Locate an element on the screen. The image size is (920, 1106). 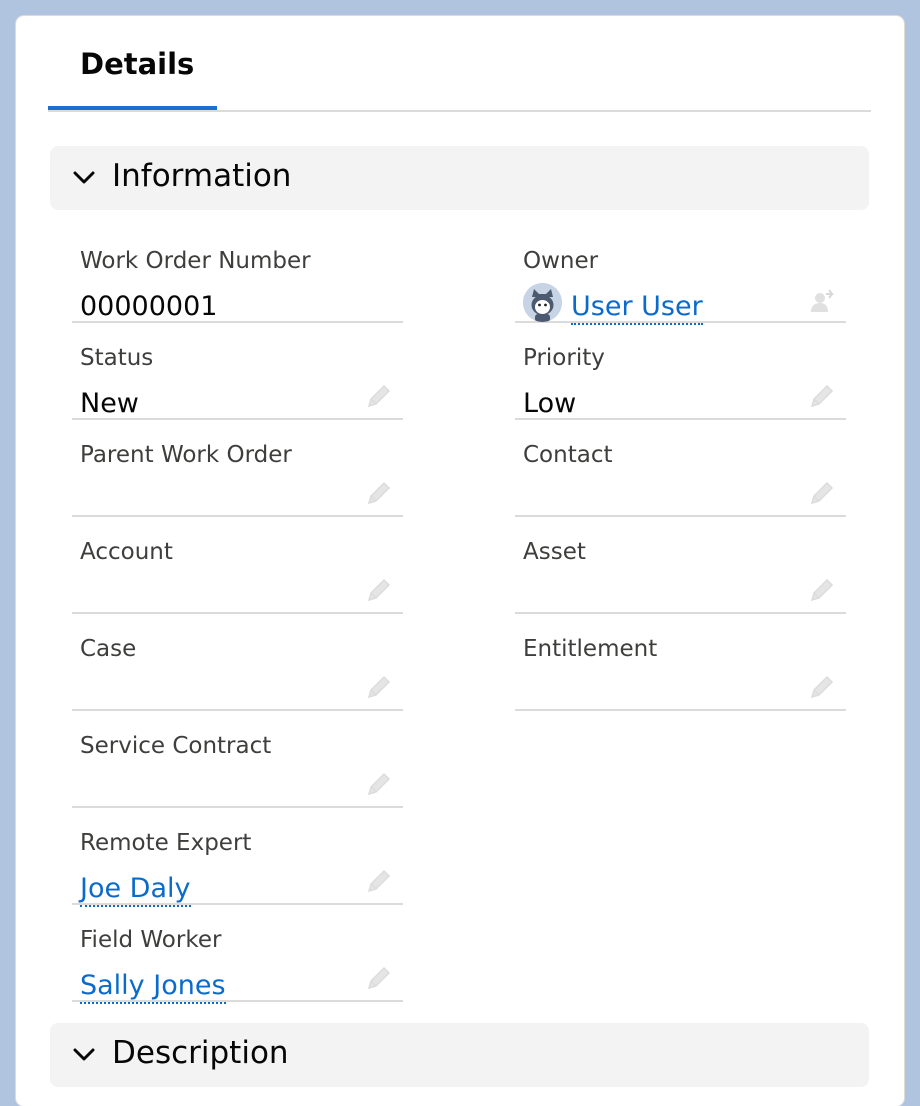
field-label: Field Worker is located at coordinates (151, 940).